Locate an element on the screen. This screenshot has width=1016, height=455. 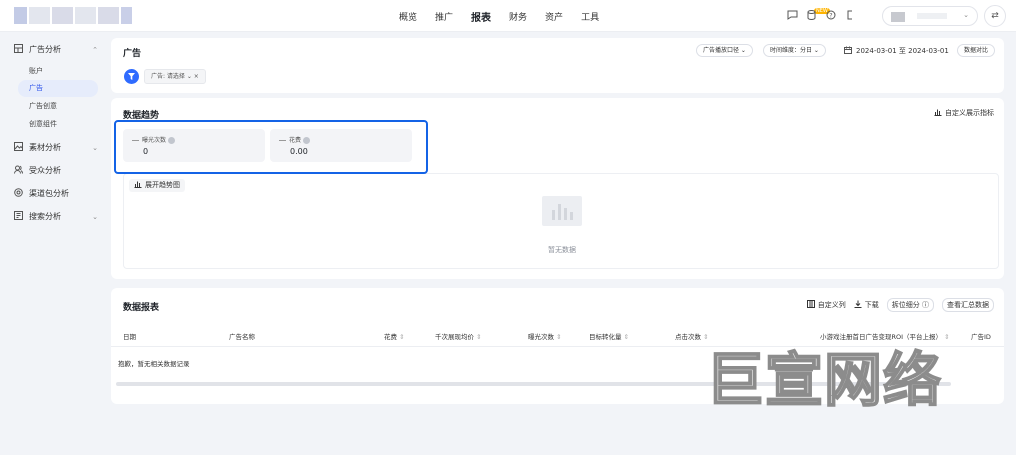
logo is located at coordinates (73, 15).